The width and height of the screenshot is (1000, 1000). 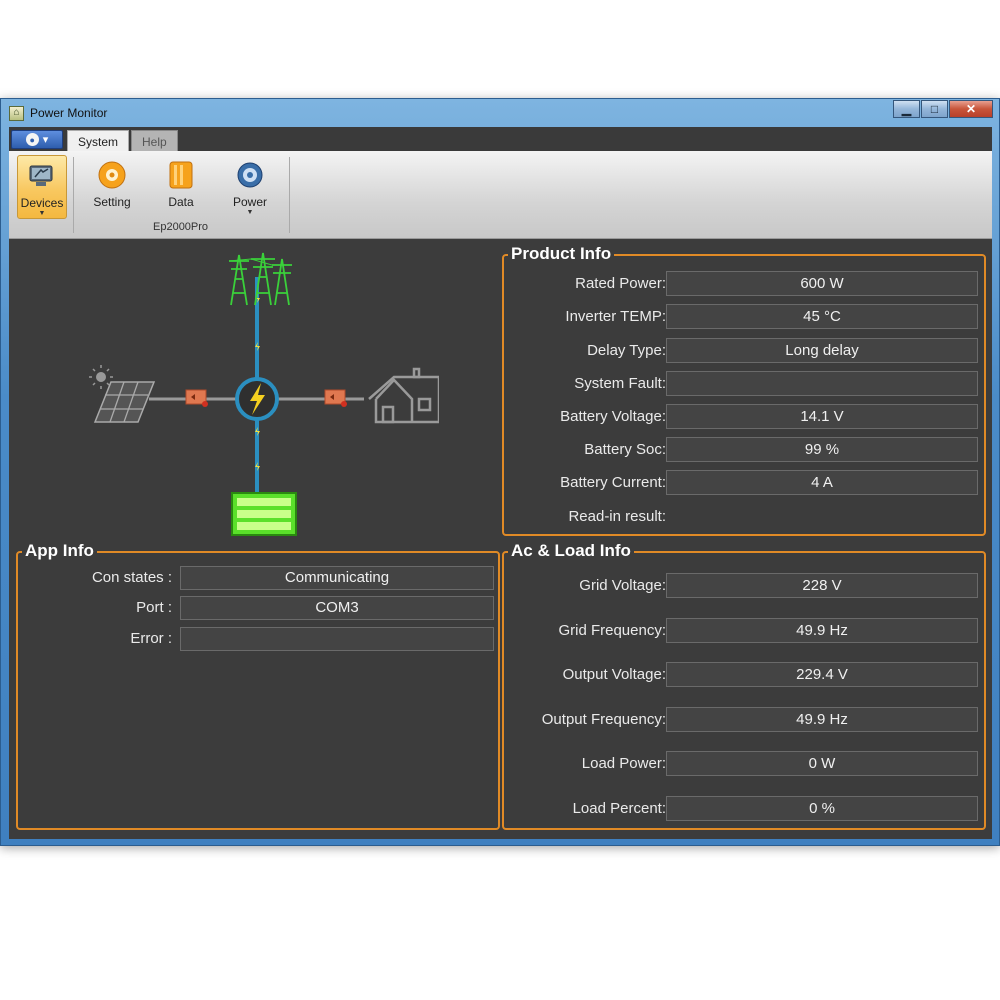 What do you see at coordinates (181, 202) in the screenshot?
I see `data-label: Data` at bounding box center [181, 202].